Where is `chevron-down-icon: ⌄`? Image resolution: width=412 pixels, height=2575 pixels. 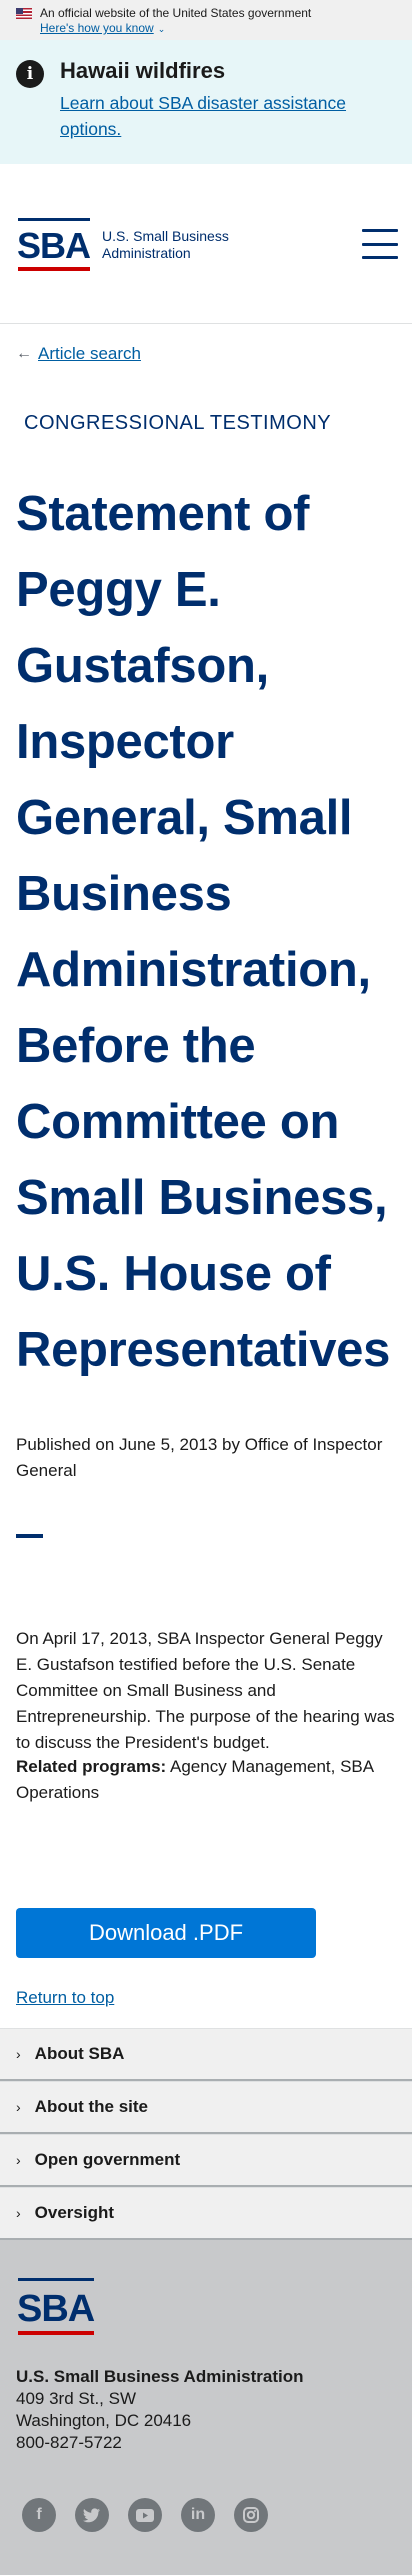
chevron-down-icon: ⌄ is located at coordinates (161, 29).